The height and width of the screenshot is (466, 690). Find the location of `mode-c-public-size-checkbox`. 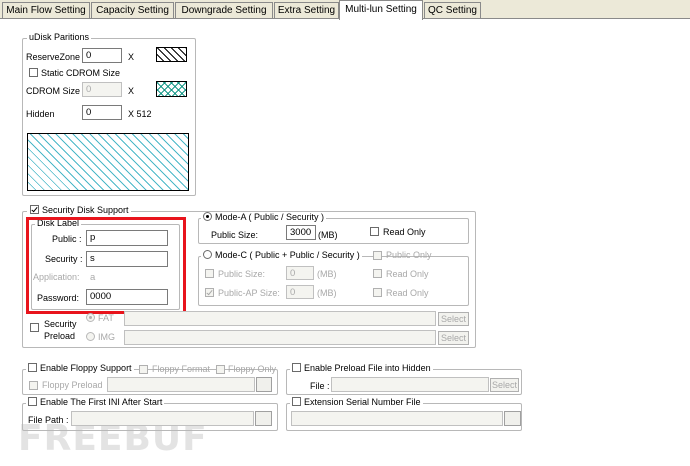

mode-c-public-size-checkbox is located at coordinates (209, 273).